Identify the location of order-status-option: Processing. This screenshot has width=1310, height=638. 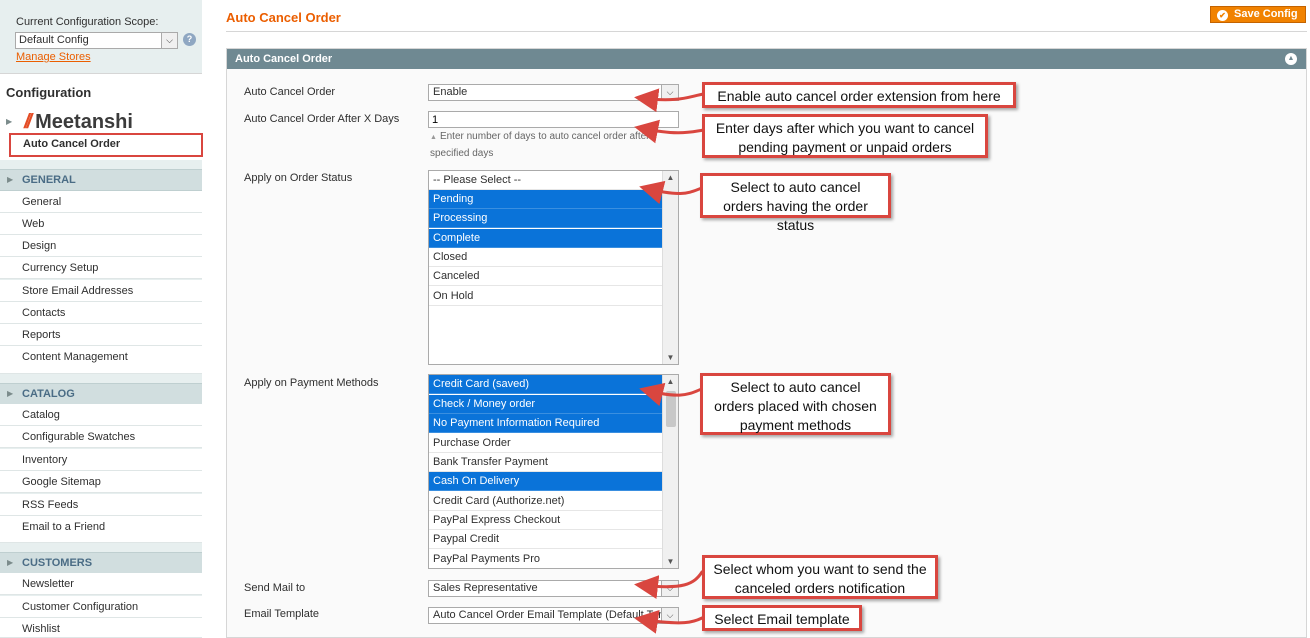
(545, 218).